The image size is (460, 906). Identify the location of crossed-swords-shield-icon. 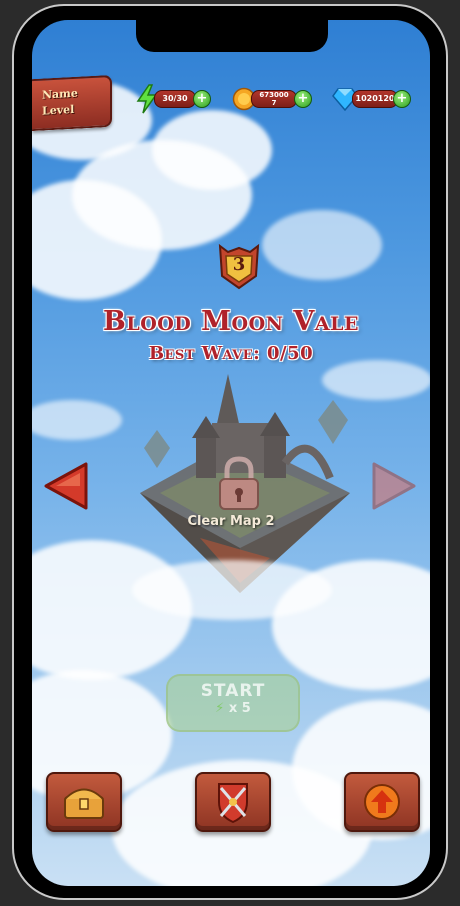
(233, 803).